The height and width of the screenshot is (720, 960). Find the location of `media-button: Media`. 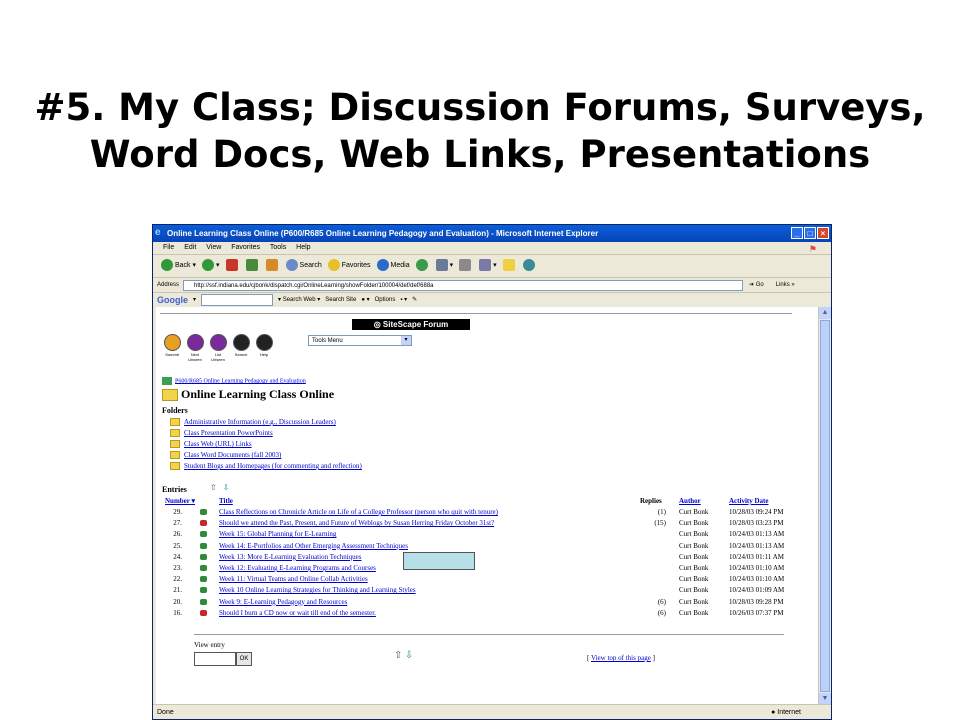

media-button: Media is located at coordinates (393, 266).